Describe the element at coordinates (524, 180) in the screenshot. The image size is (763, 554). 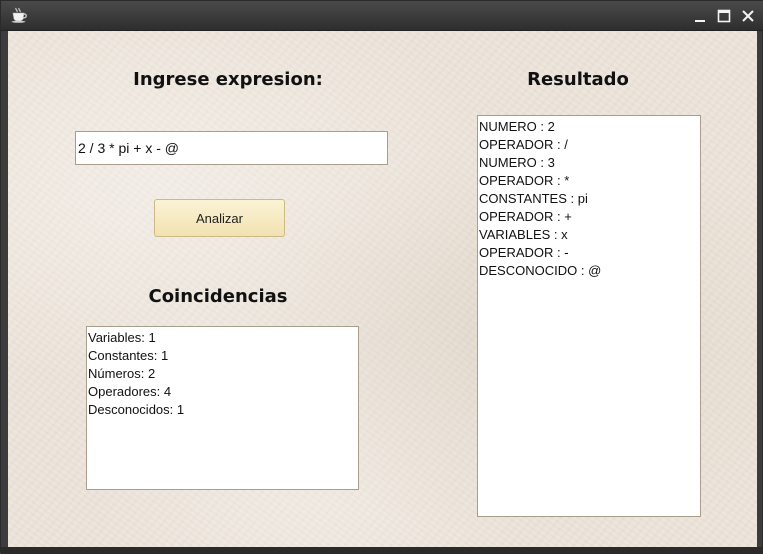
I see `result-line: OPERADOR : *` at that location.